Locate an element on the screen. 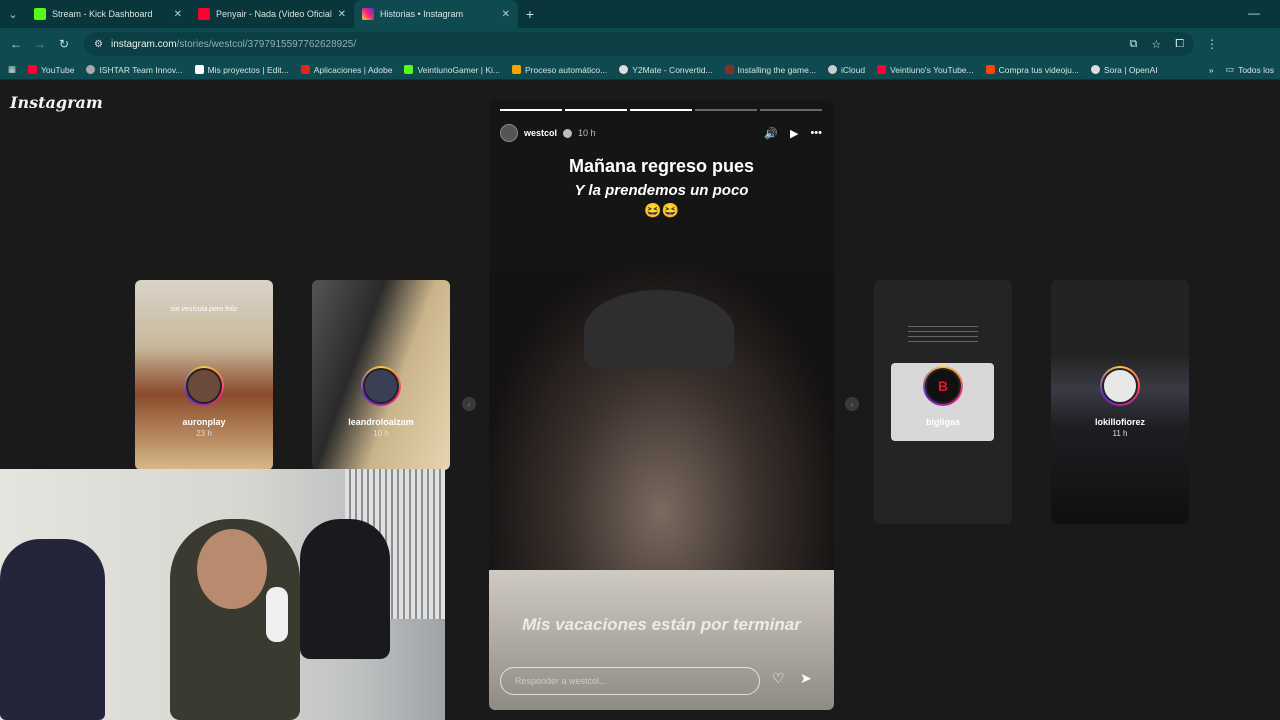 Image resolution: width=1280 pixels, height=720 pixels. back-icon: ← is located at coordinates (16, 44).